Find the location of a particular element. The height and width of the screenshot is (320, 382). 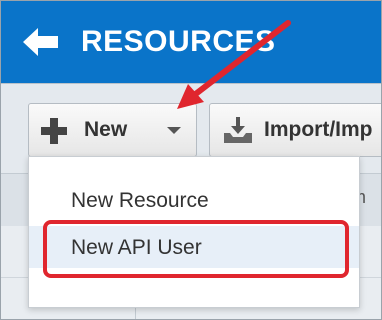

new-dropdown-toggle is located at coordinates (173, 130).